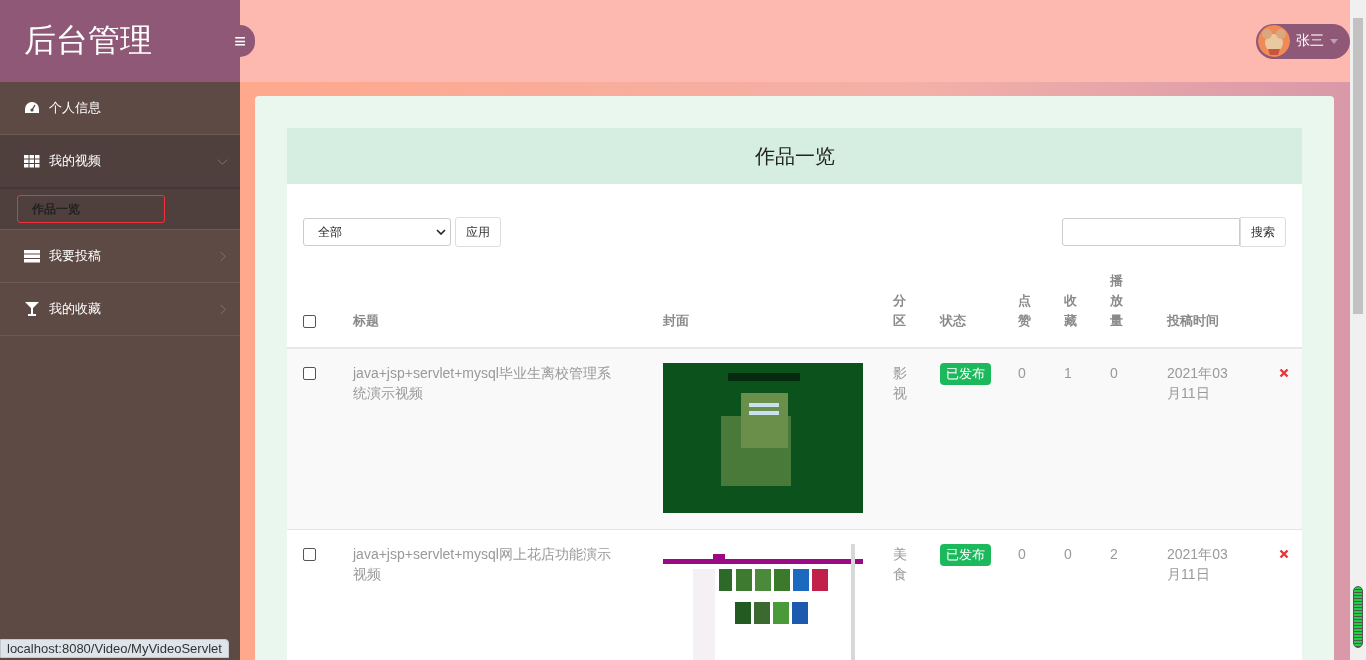 This screenshot has width=1366, height=660. I want to click on dashboard-icon, so click(32, 108).